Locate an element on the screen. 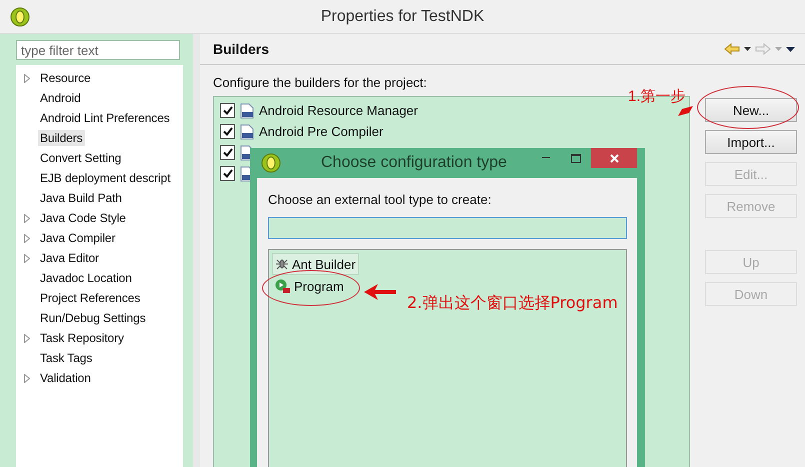 The height and width of the screenshot is (467, 805). app-logo-icon is located at coordinates (20, 16).